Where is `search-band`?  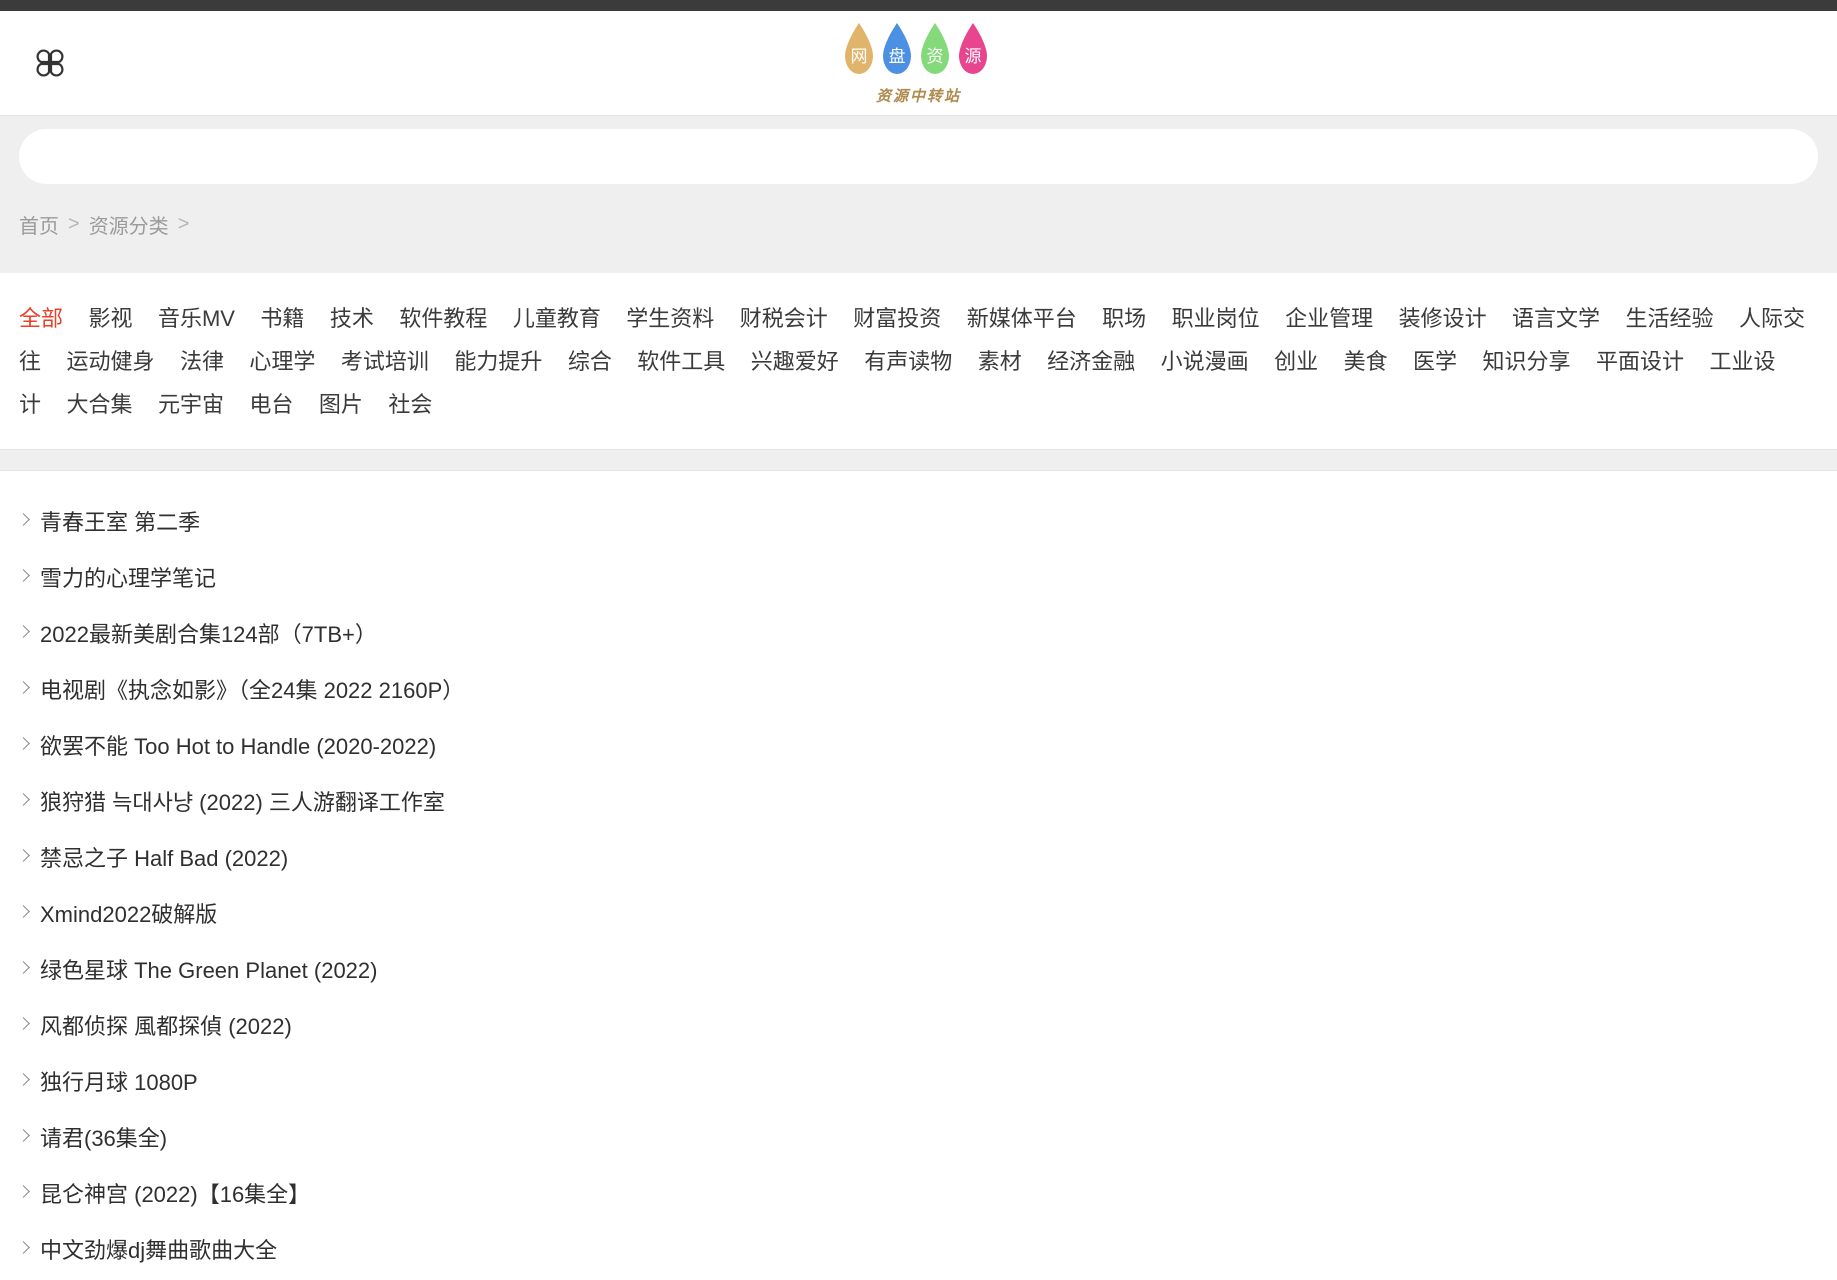
search-band is located at coordinates (918, 149).